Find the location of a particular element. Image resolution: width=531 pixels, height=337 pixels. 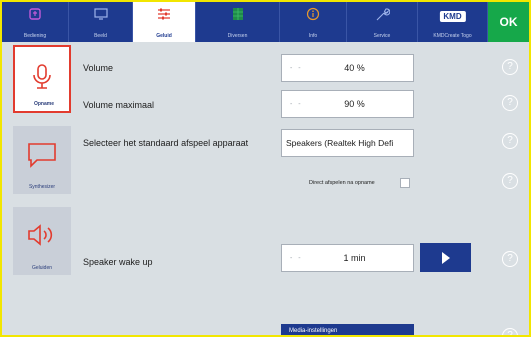

direct-play-label: Direct afspelen na opname is located at coordinates (342, 183).